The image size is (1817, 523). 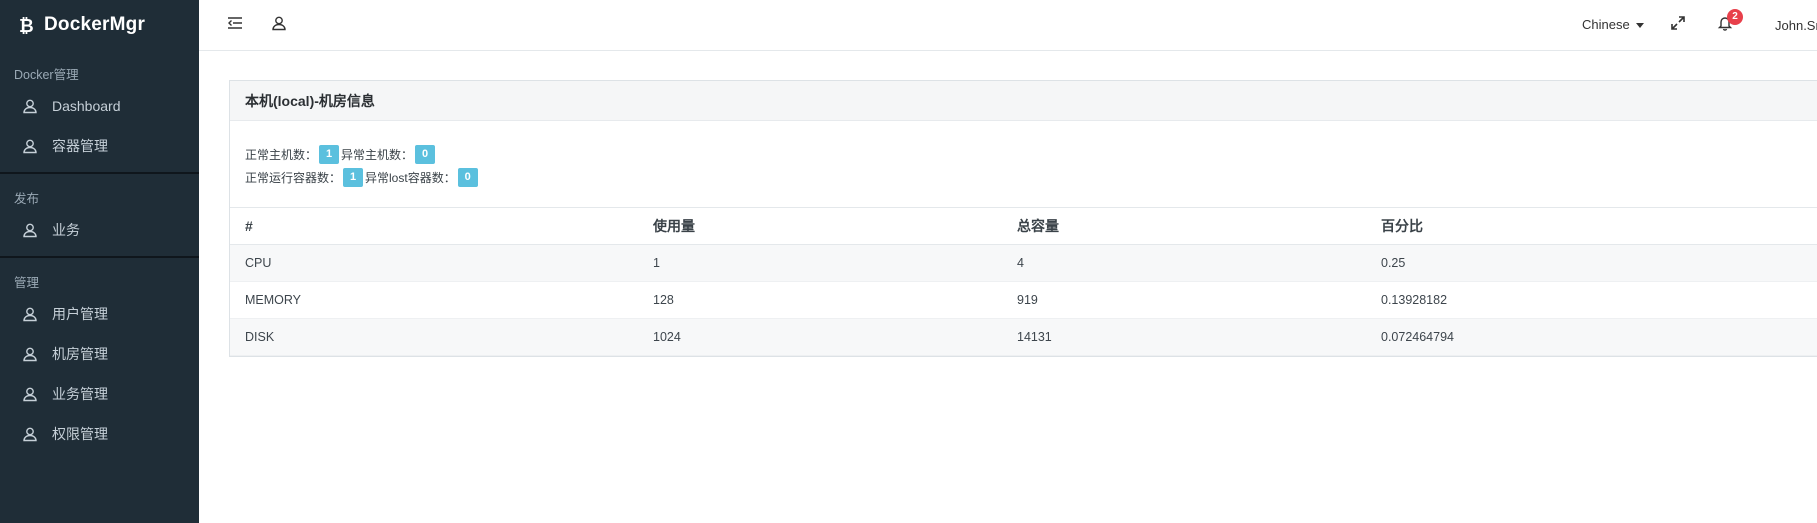 What do you see at coordinates (80, 434) in the screenshot?
I see `sidebar-item-label: 权限管理` at bounding box center [80, 434].